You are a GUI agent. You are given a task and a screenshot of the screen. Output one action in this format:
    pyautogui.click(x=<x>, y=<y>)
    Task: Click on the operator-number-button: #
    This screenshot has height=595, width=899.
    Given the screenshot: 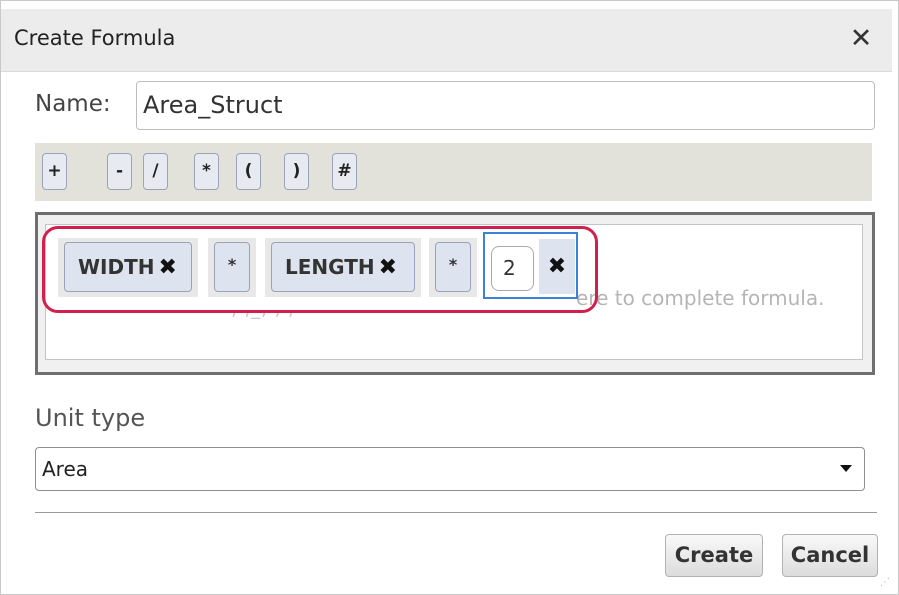 What is the action you would take?
    pyautogui.click(x=344, y=171)
    